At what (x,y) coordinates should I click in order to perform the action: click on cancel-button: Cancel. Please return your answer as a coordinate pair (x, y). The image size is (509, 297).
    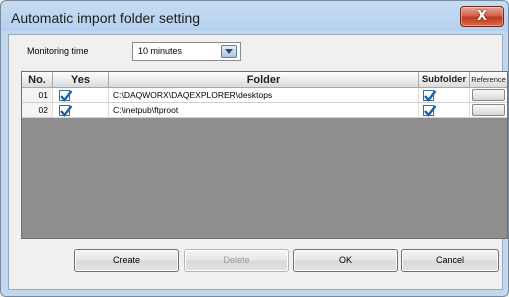
    Looking at the image, I should click on (450, 260).